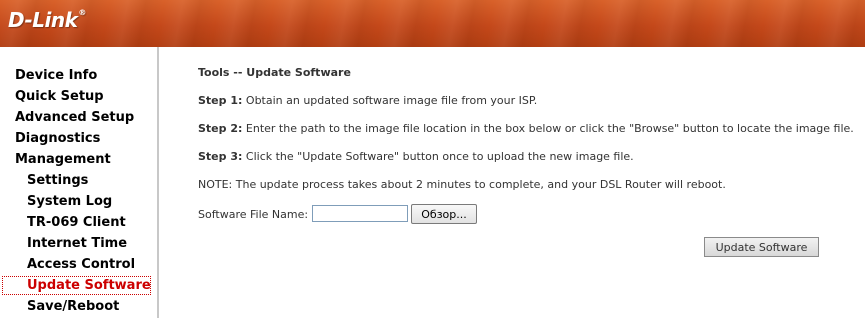 The height and width of the screenshot is (318, 865). What do you see at coordinates (59, 96) in the screenshot?
I see `sidebar-item-quick-setup: Quick Setup` at bounding box center [59, 96].